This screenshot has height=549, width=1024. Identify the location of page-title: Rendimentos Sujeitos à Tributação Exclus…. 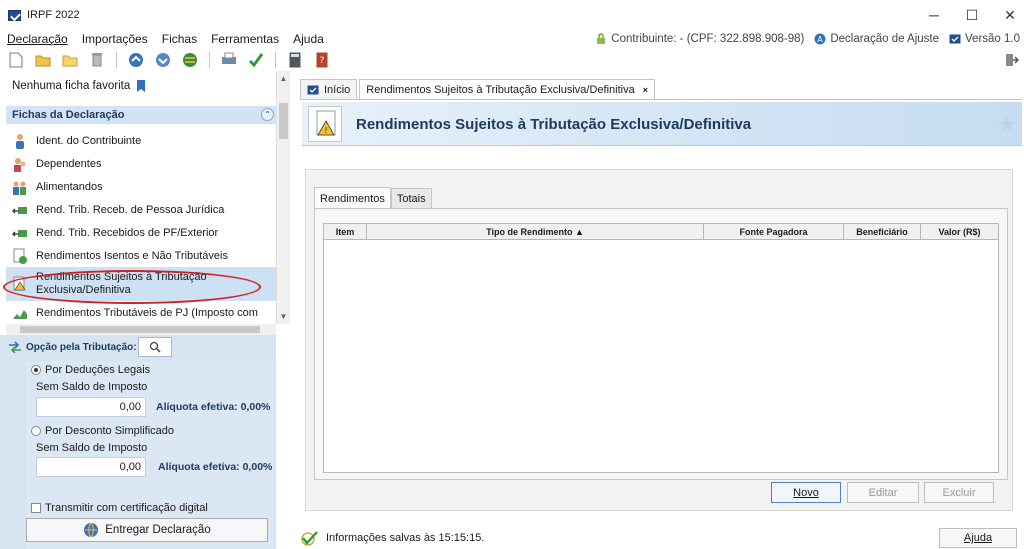
(554, 124).